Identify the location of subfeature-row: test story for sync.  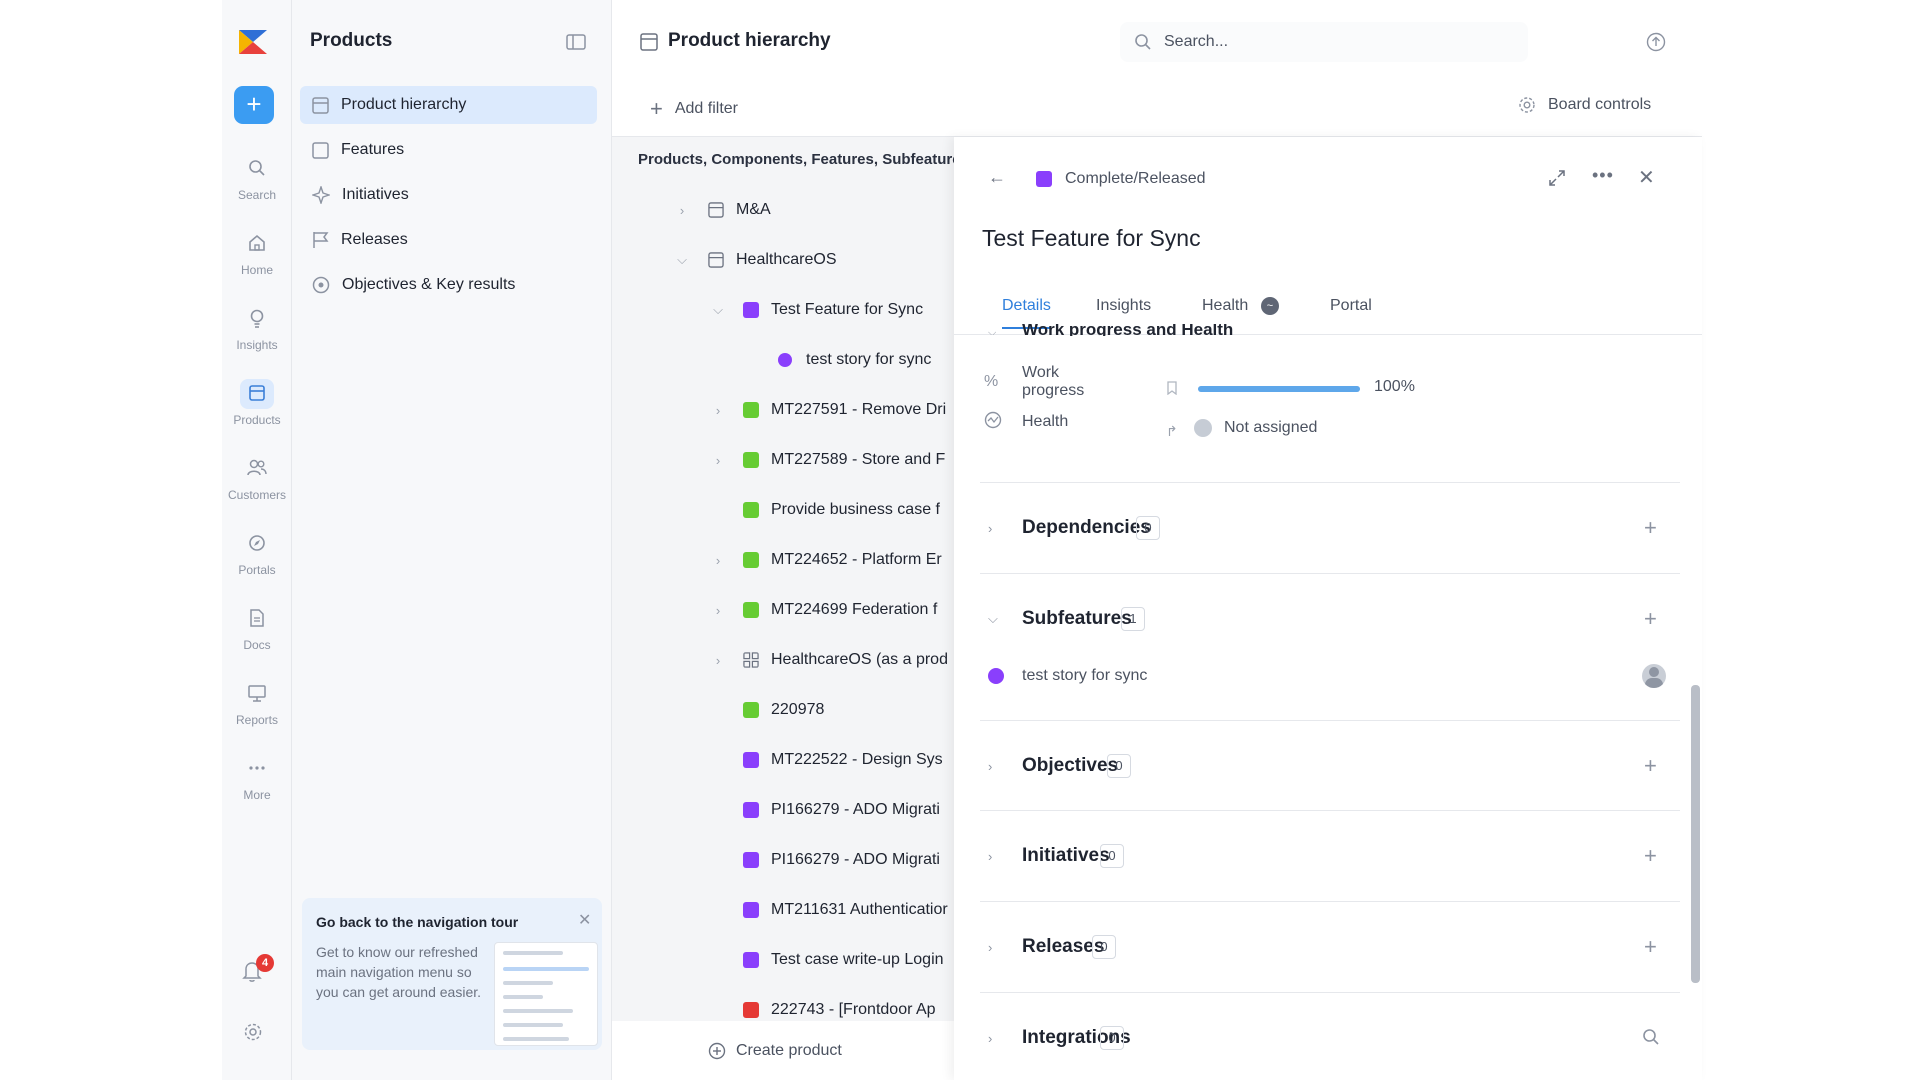
(1332, 676).